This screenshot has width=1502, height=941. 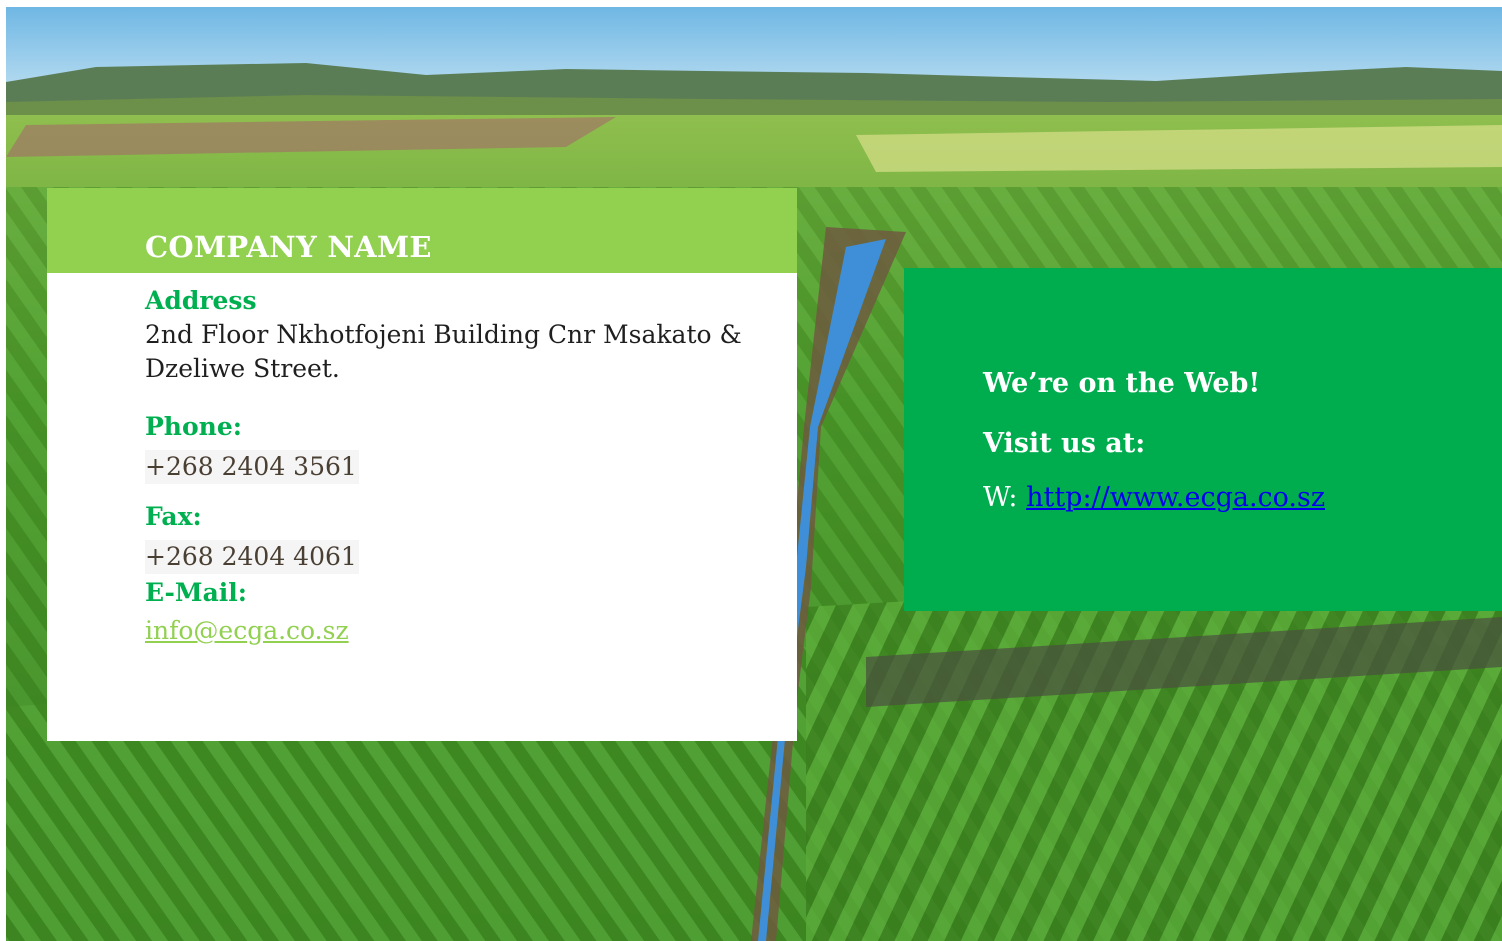 I want to click on fax-label: Fax:, so click(x=173, y=516).